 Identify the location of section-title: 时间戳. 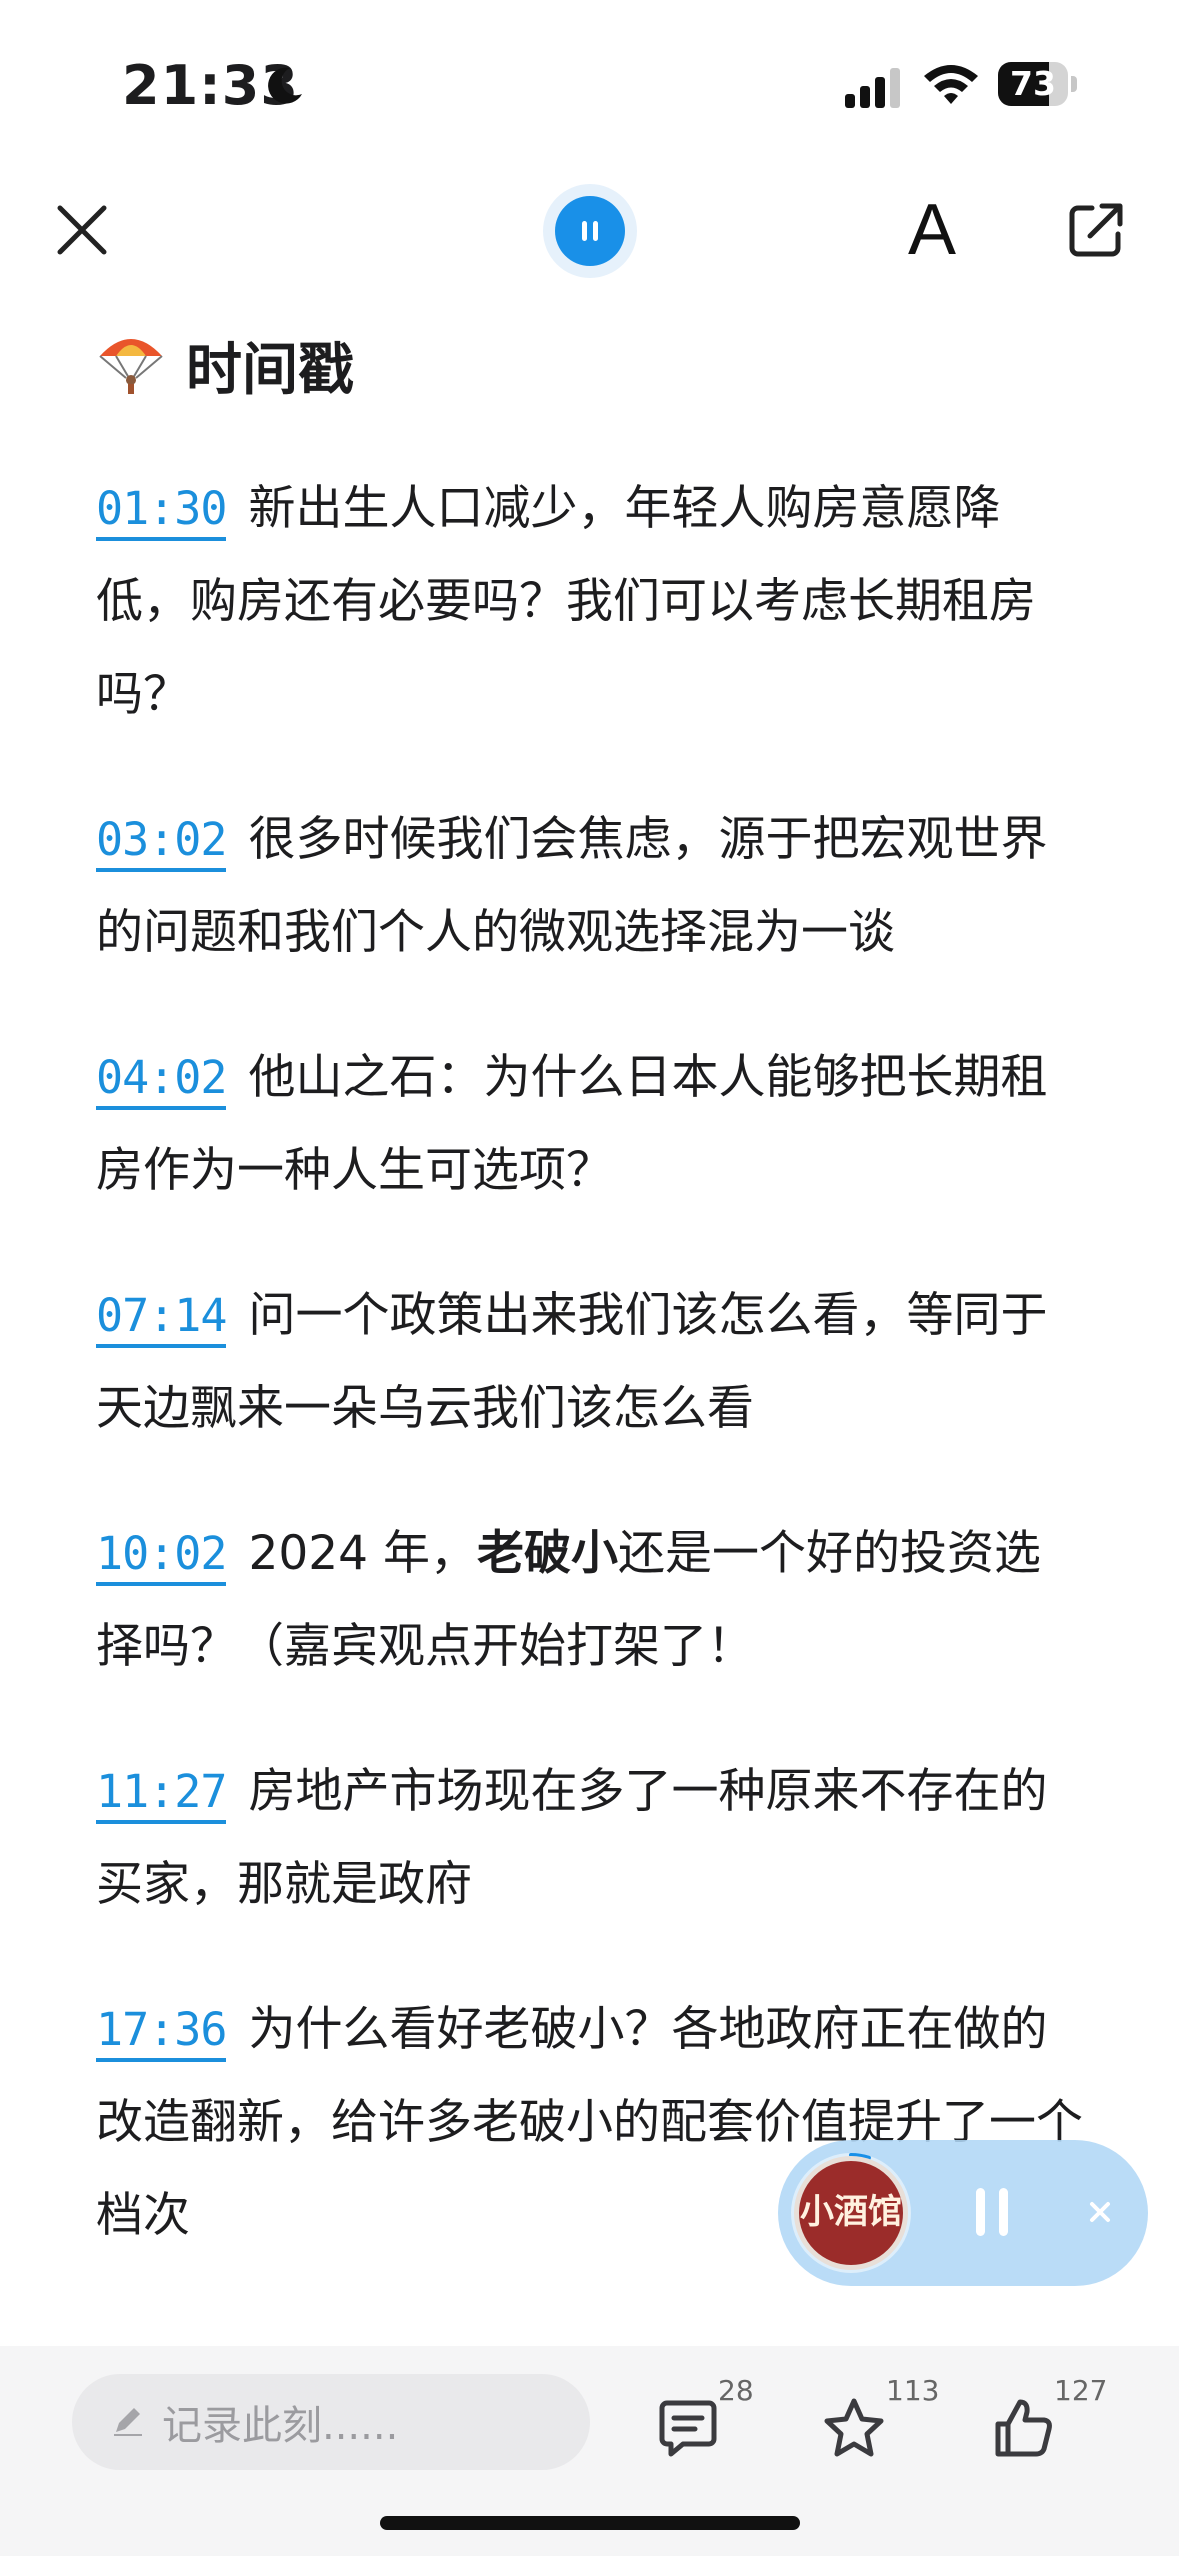
(270, 370).